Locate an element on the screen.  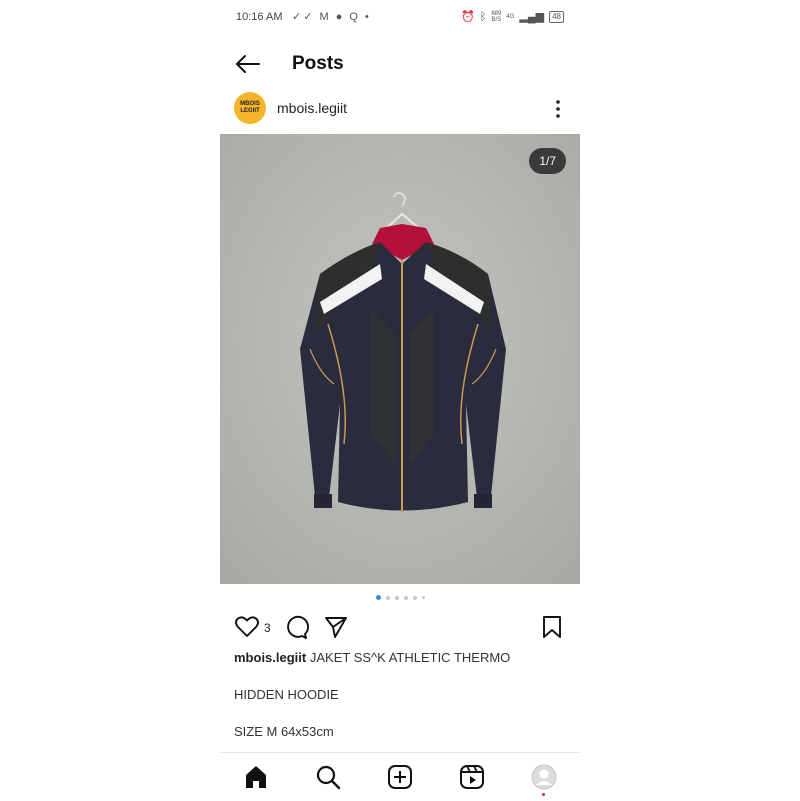
post-actions: 3 is located at coordinates (400, 627).